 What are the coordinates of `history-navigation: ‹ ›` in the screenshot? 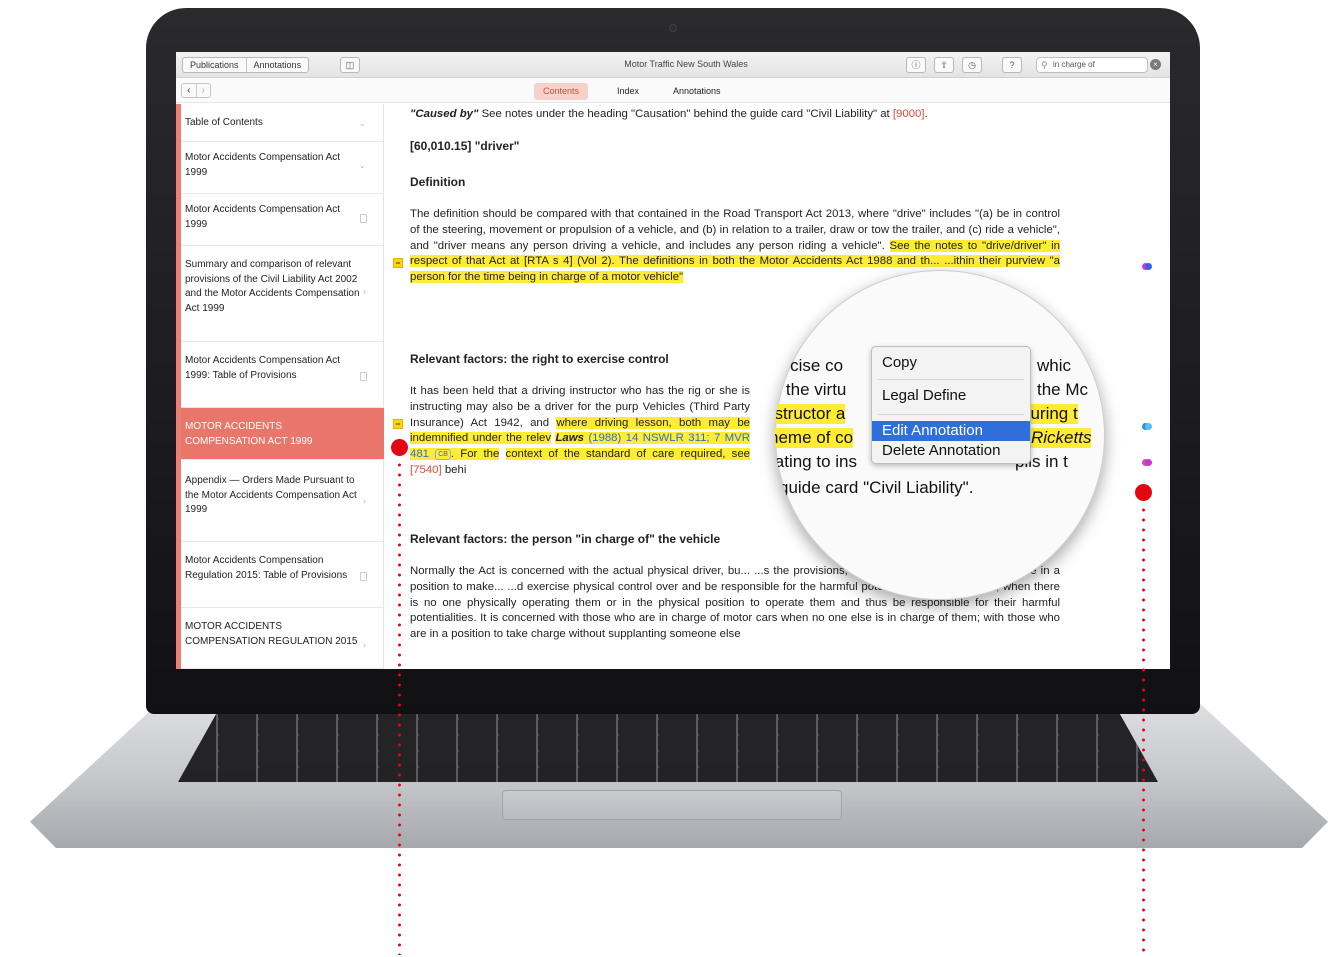 It's located at (196, 90).